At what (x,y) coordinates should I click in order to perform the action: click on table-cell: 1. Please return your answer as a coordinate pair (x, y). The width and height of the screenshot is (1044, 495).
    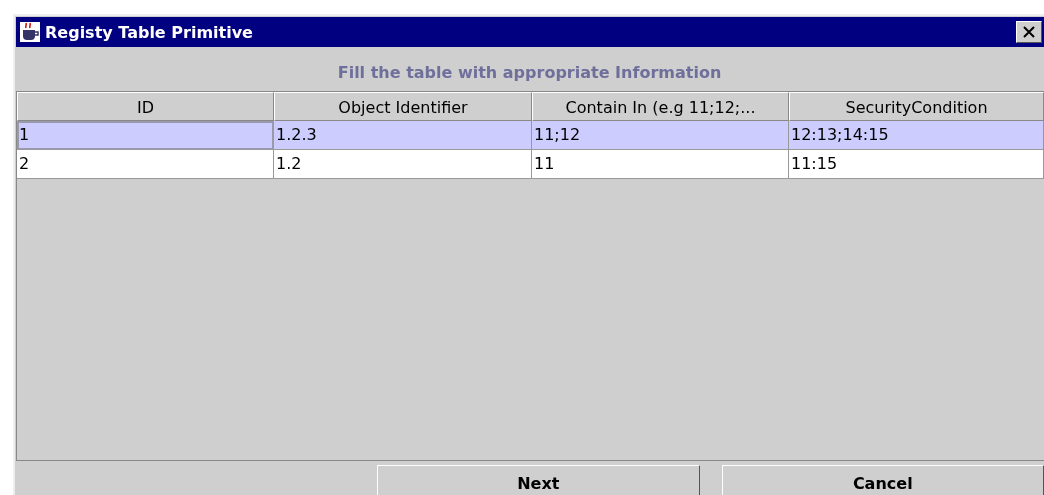
    Looking at the image, I should click on (145, 135).